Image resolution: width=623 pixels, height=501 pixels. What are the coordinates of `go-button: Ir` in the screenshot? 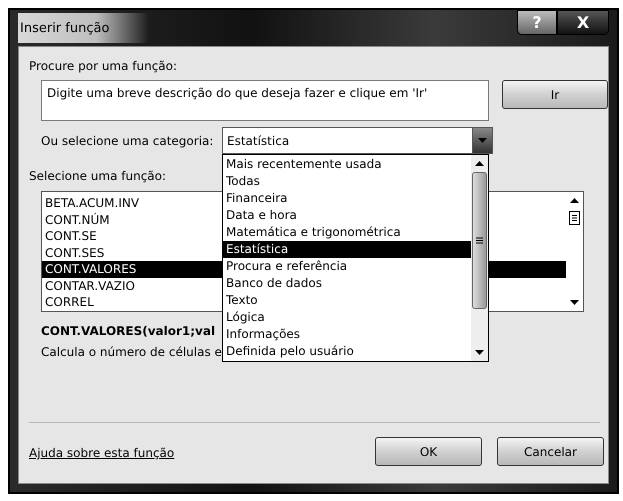 It's located at (555, 94).